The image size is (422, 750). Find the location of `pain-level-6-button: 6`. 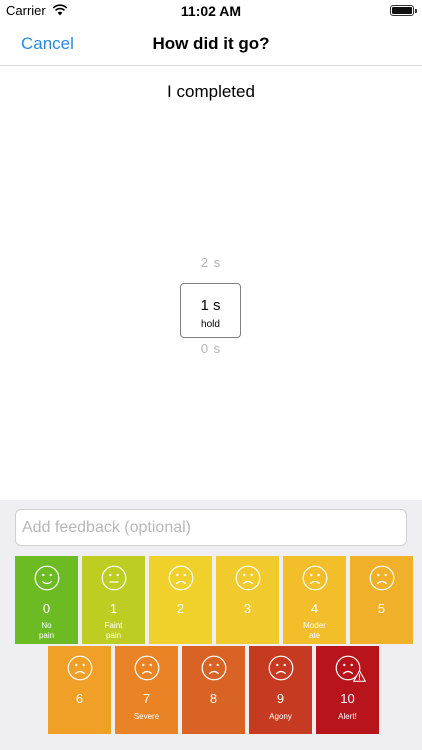

pain-level-6-button: 6 is located at coordinates (79, 690).